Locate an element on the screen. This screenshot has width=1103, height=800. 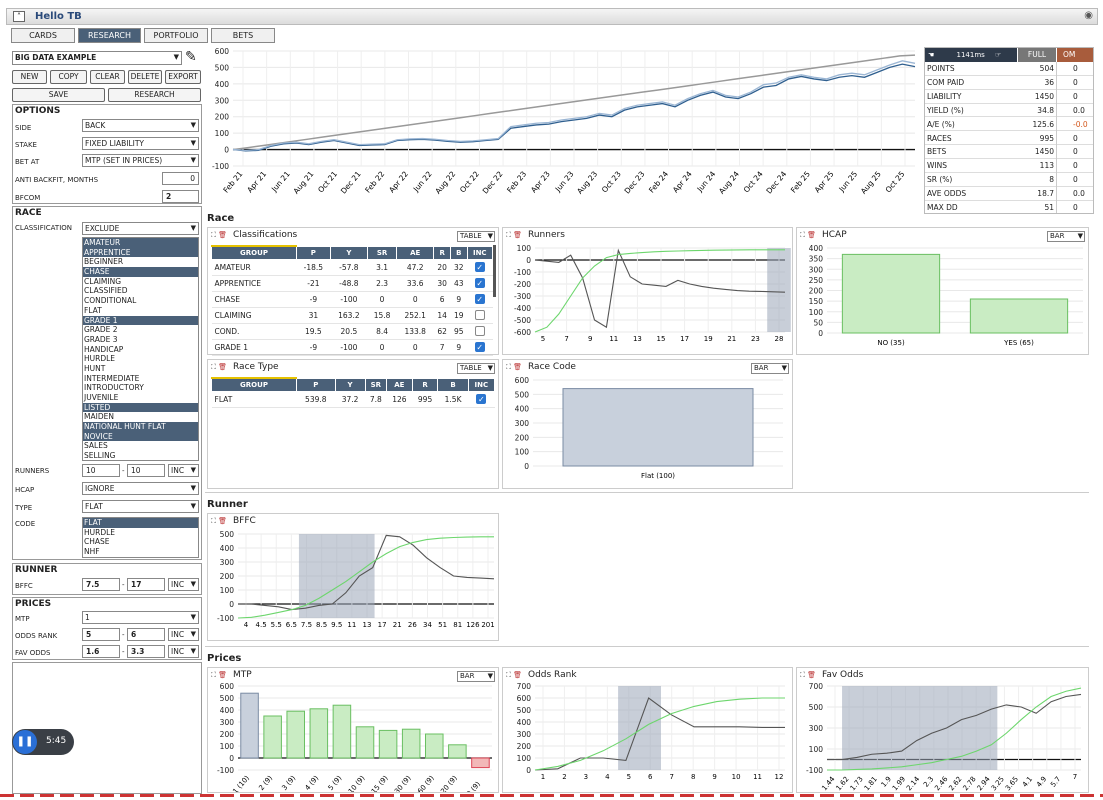
list-option: HANDICAP is located at coordinates (140, 350).